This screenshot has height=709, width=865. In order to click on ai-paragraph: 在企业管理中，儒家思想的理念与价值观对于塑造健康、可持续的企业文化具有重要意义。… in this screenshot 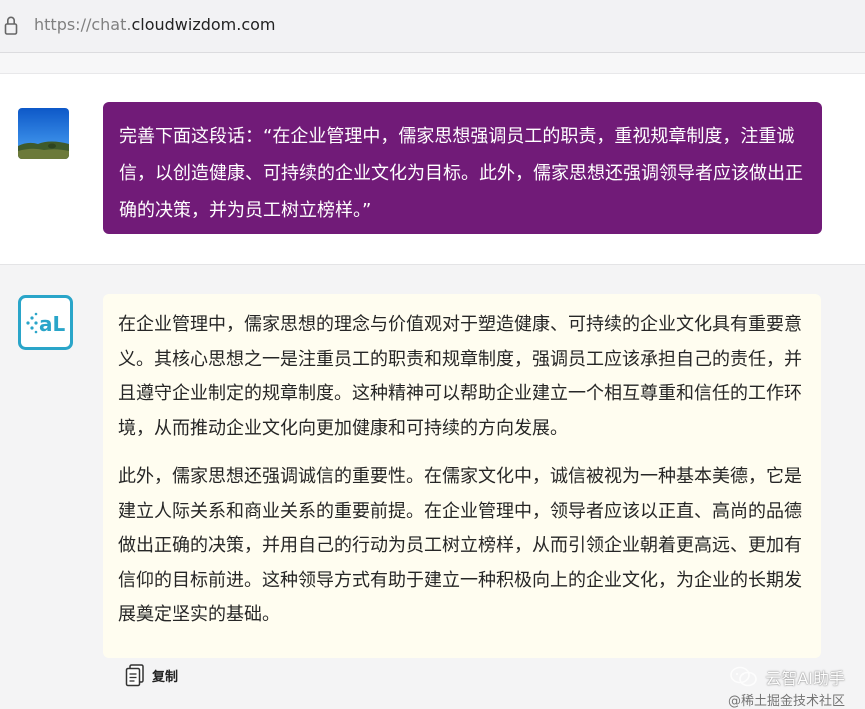, I will do `click(460, 376)`.